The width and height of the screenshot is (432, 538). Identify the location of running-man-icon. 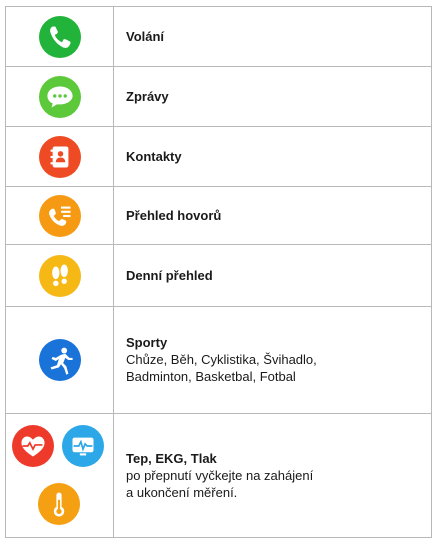
(59, 360).